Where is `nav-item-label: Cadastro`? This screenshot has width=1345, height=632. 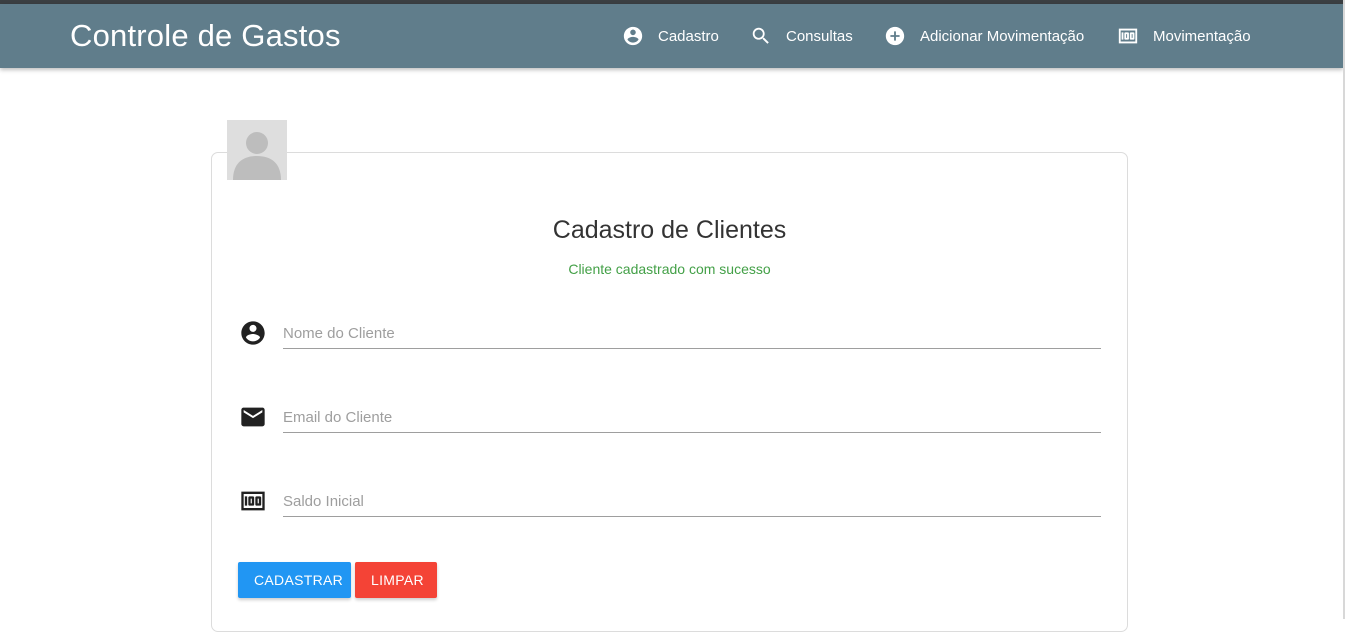 nav-item-label: Cadastro is located at coordinates (688, 36).